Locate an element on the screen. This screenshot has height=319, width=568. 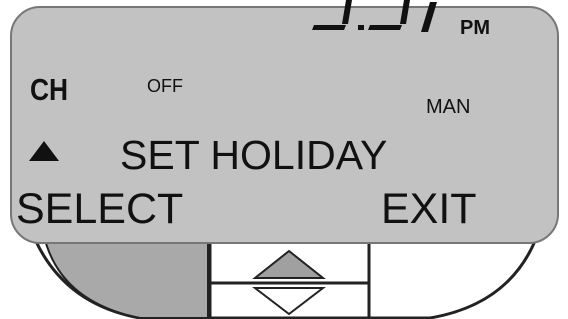
mode-indicator: MAN is located at coordinates (448, 107).